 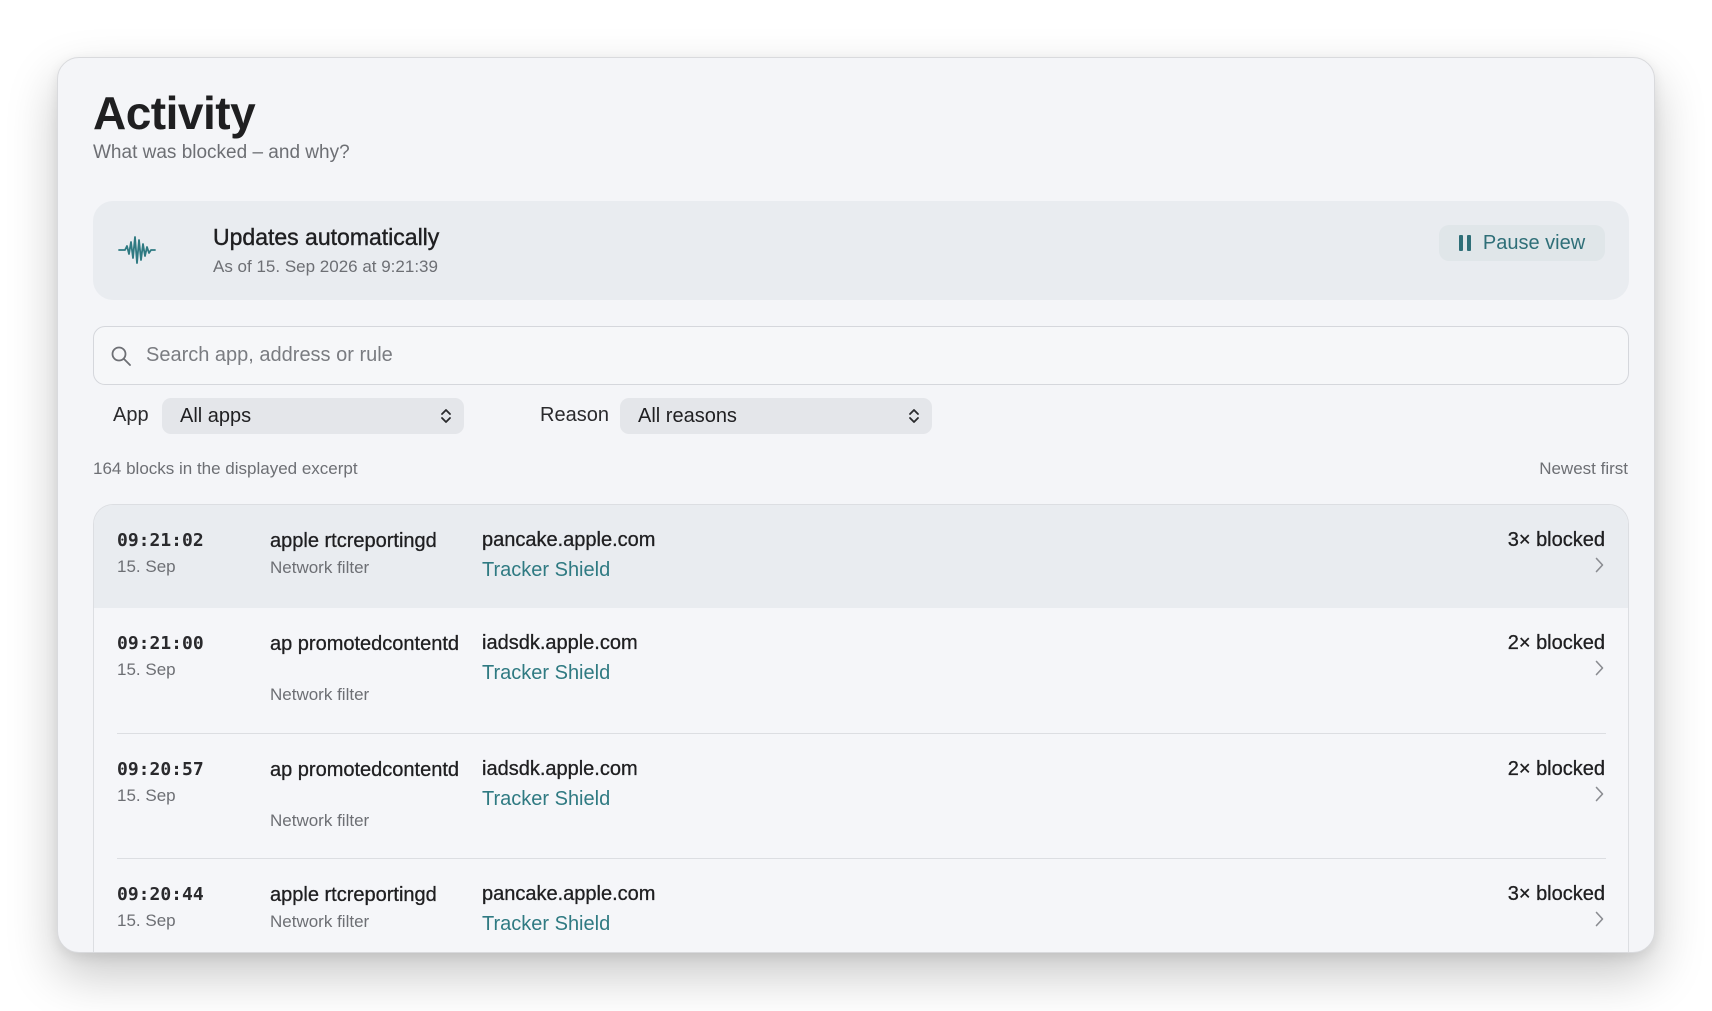 What do you see at coordinates (1583, 469) in the screenshot?
I see `sort-order: Newest first` at bounding box center [1583, 469].